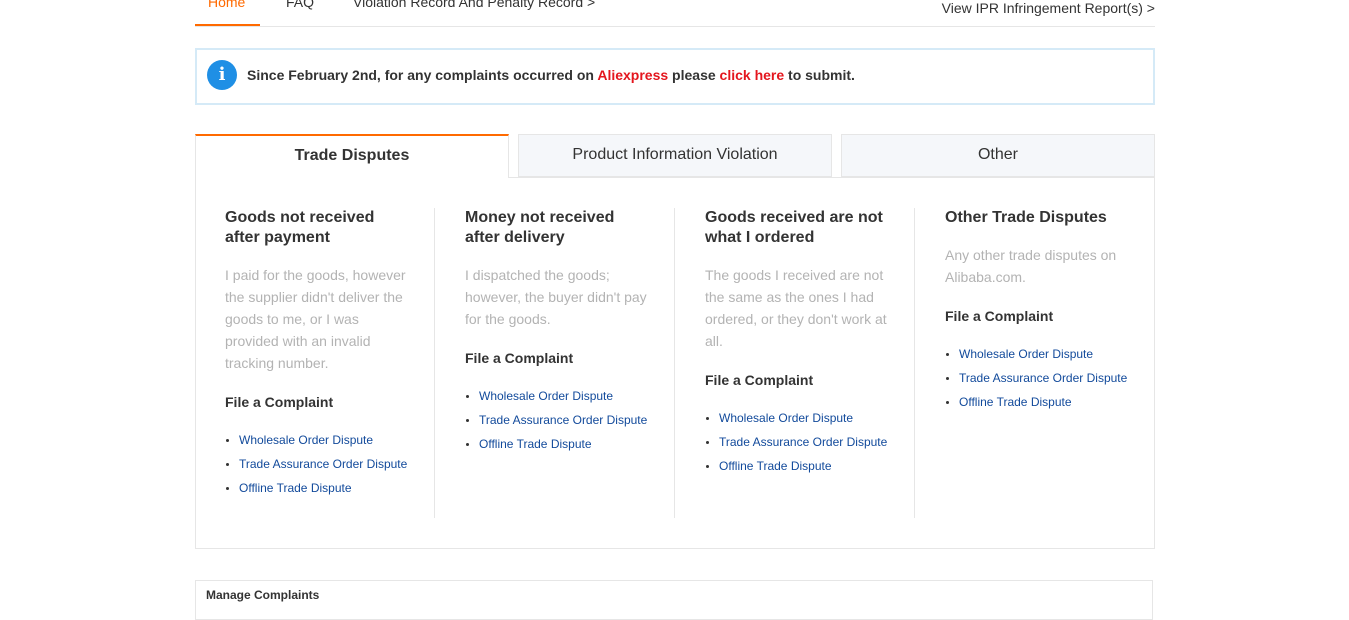  What do you see at coordinates (1031, 266) in the screenshot?
I see `column-description: Any other trade disputes on Alibaba.com.` at bounding box center [1031, 266].